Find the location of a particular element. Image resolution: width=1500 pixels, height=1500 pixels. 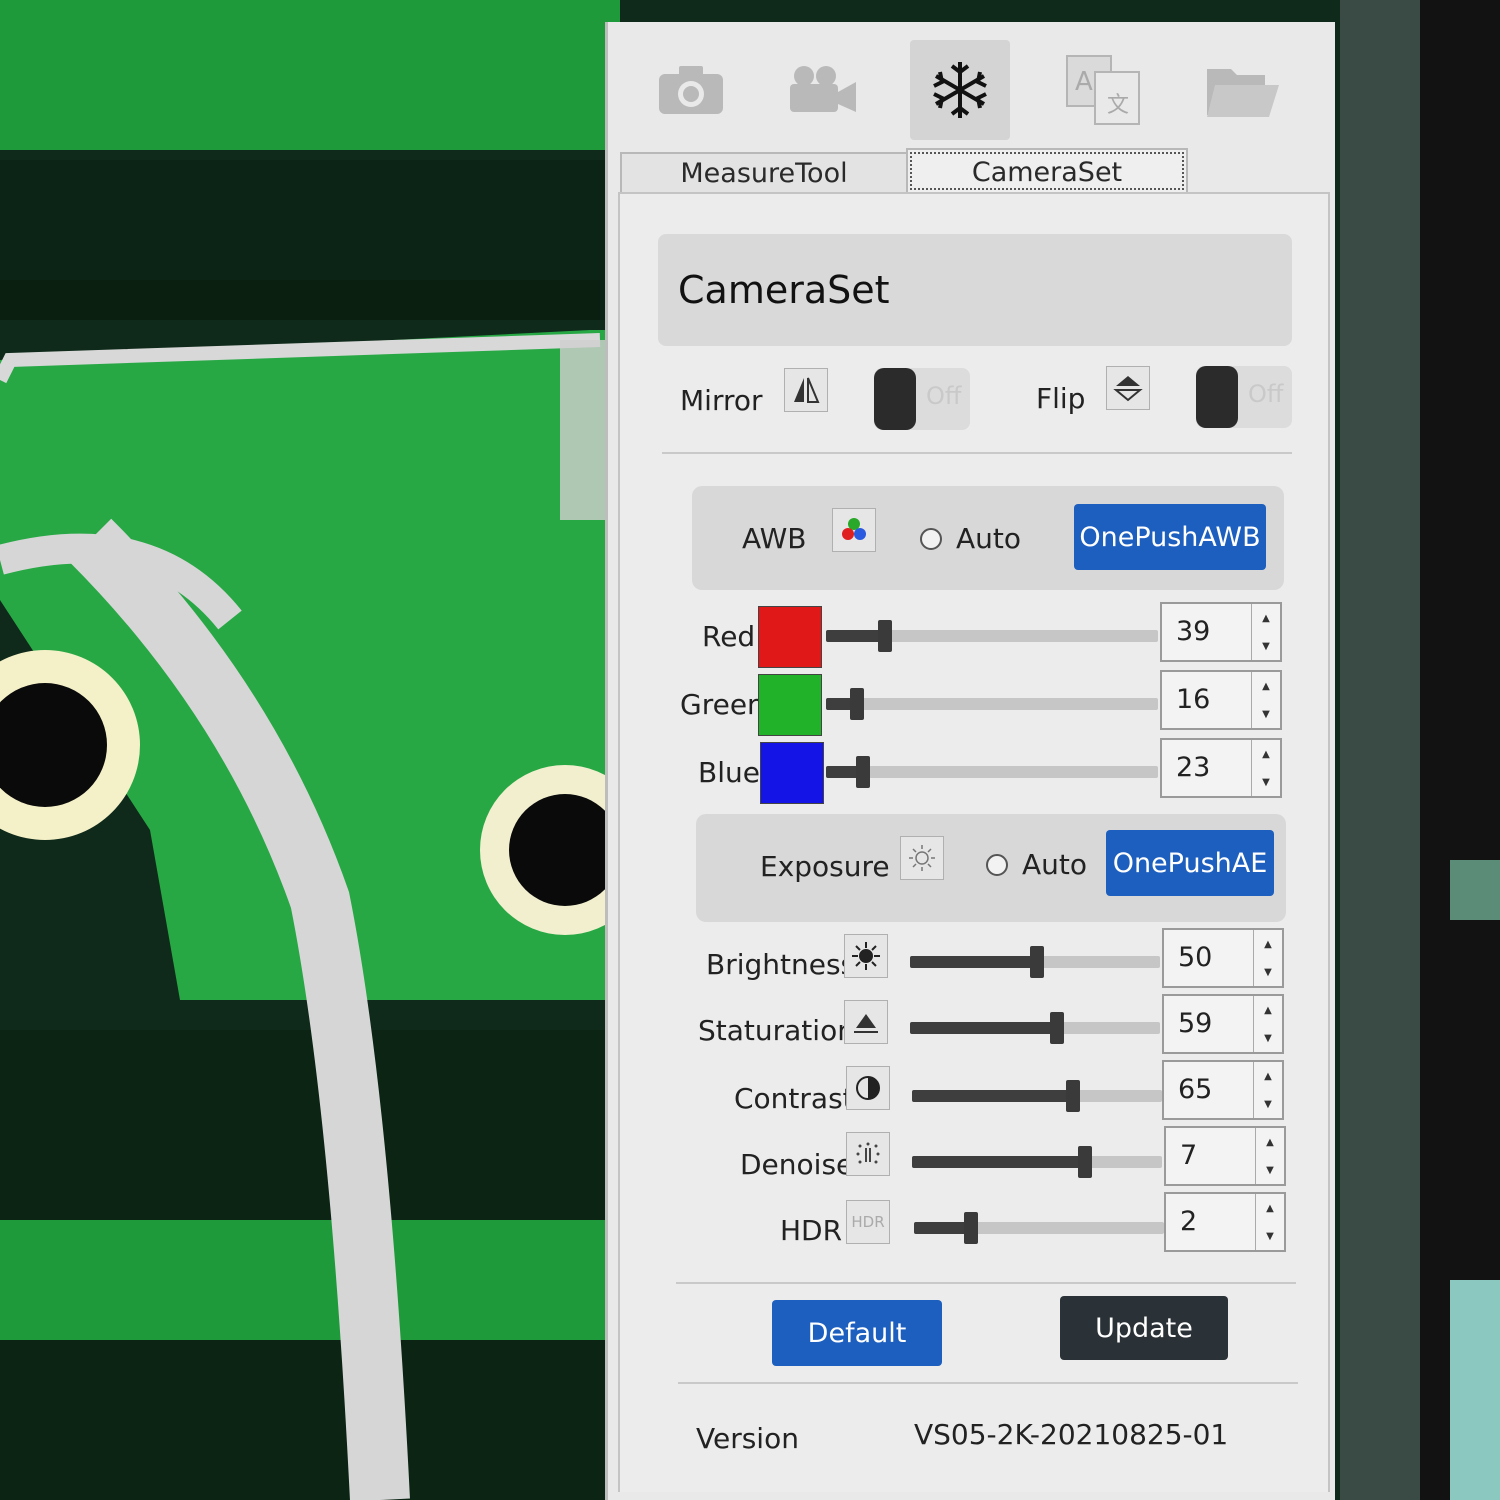

flip-label: Flip is located at coordinates (1061, 398).